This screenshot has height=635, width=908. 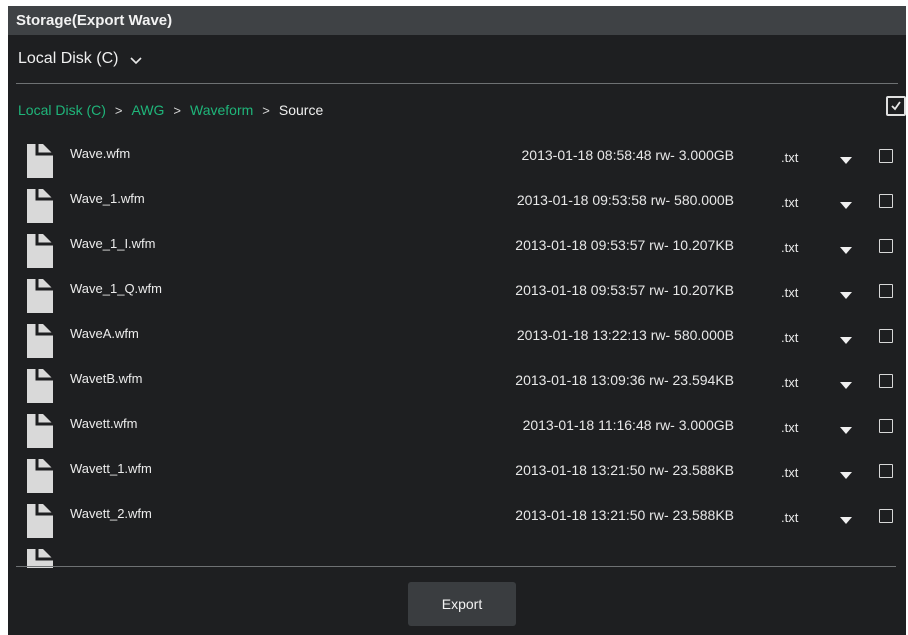 What do you see at coordinates (625, 200) in the screenshot?
I see `file-metadata: 2013-01-18 09:53:58 rw- 580.000B` at bounding box center [625, 200].